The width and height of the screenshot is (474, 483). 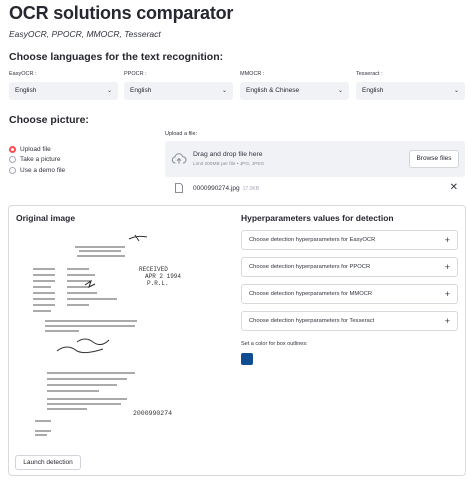 I want to click on svg-text: P.R.L., so click(x=158, y=283).